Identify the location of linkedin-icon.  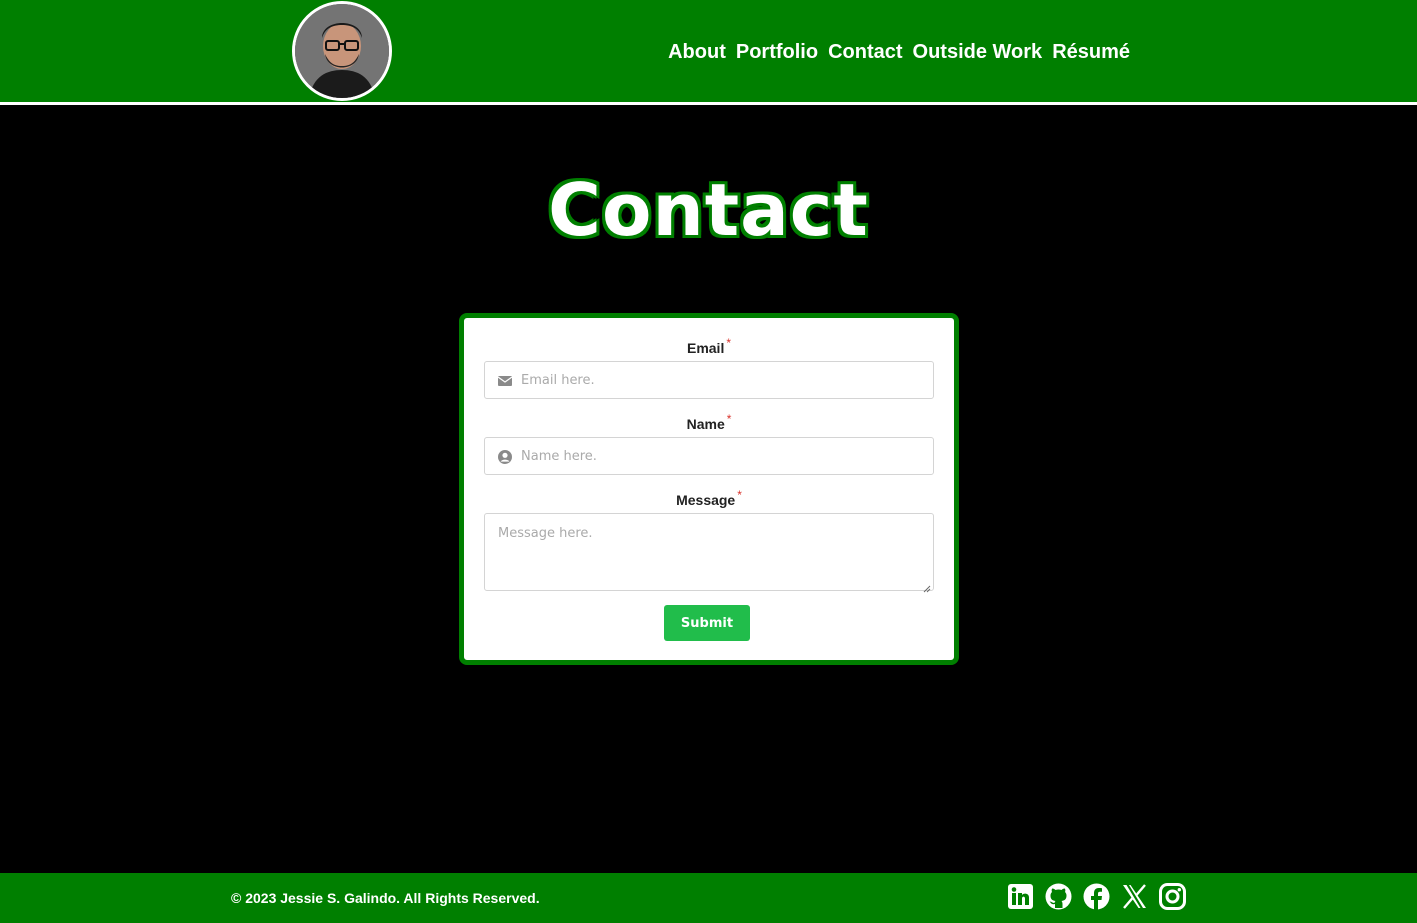
(1020, 896).